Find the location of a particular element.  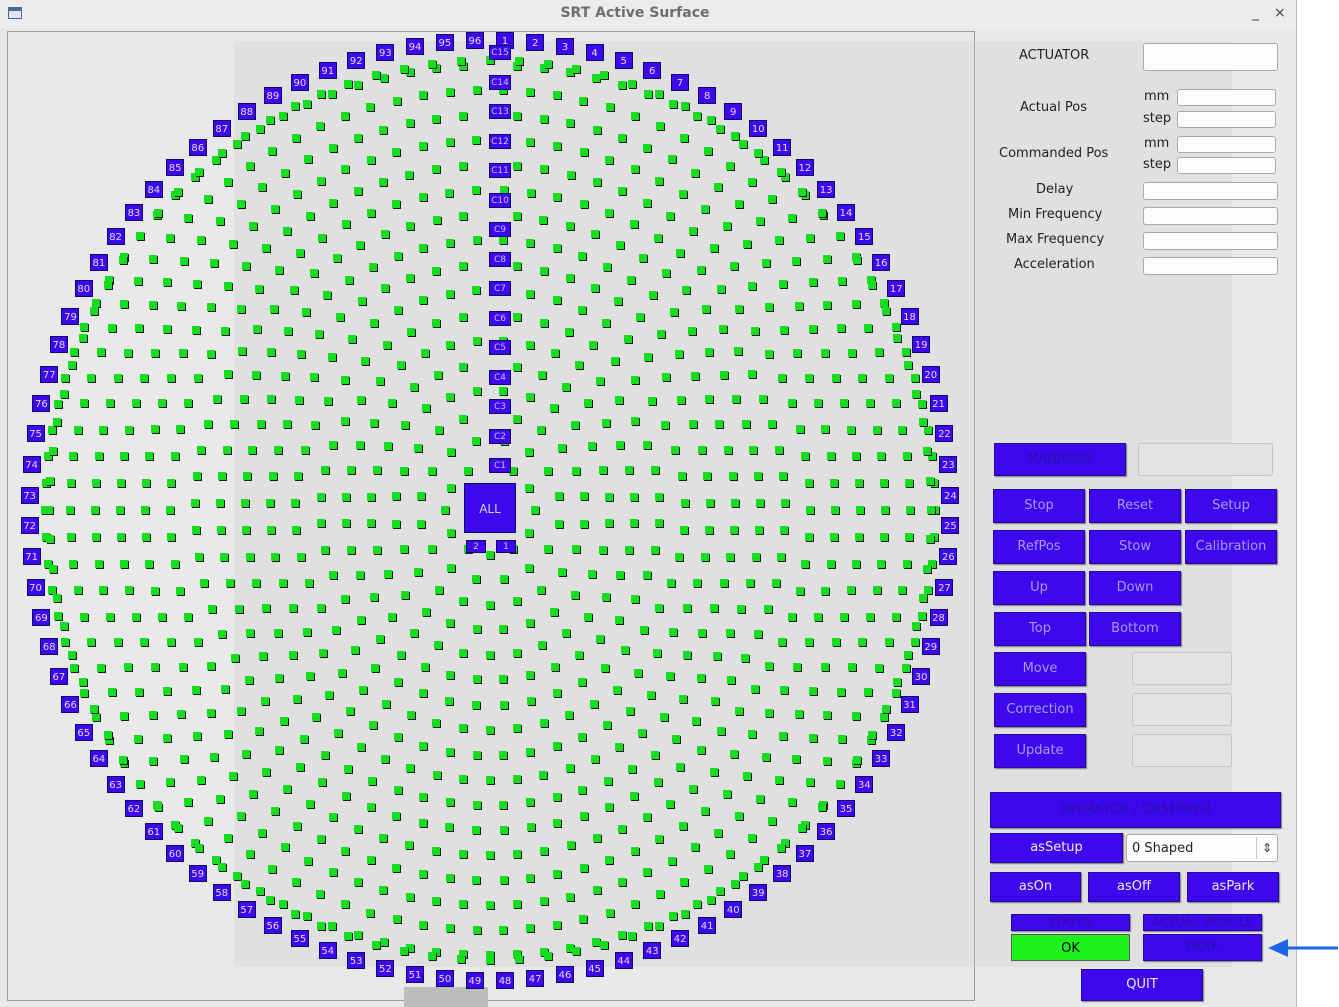

quit-button: QUIT is located at coordinates (1142, 985).